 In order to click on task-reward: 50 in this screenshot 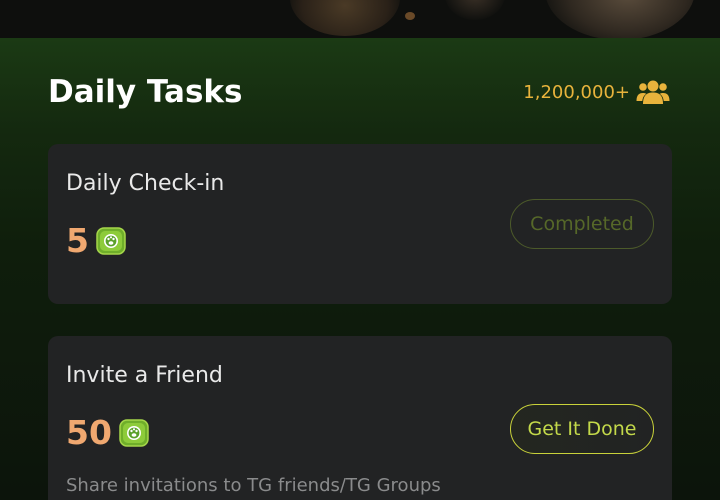, I will do `click(108, 433)`.